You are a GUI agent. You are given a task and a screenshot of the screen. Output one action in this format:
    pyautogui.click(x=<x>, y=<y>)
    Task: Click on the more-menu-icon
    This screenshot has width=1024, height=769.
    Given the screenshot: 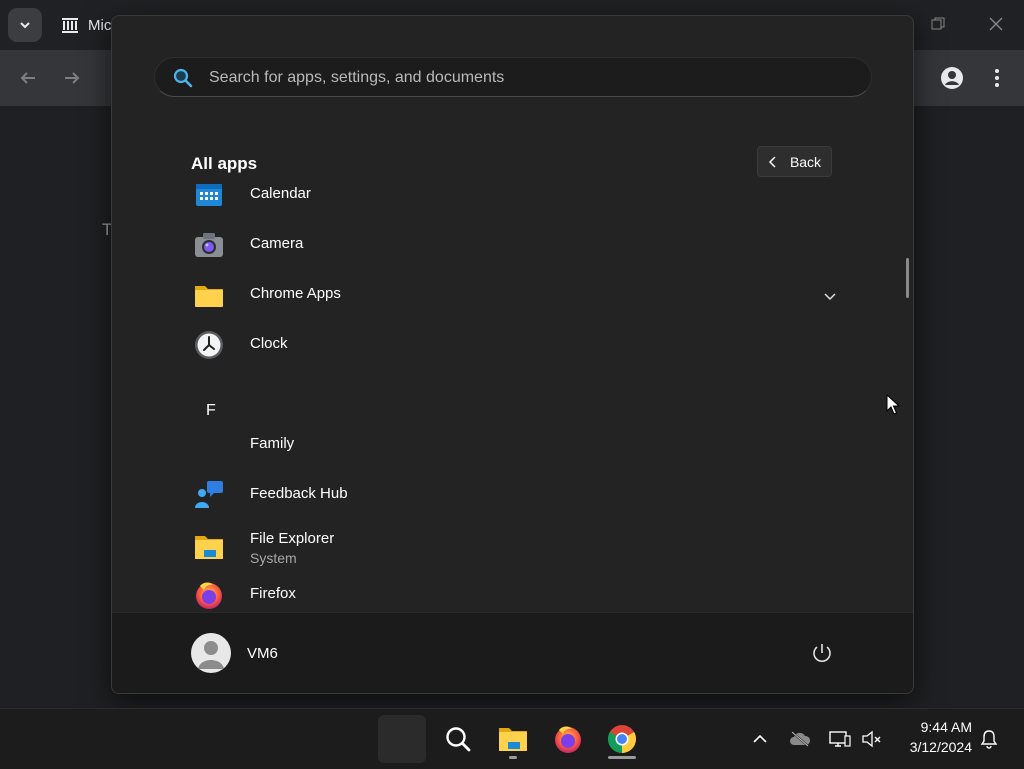 What is the action you would take?
    pyautogui.click(x=997, y=78)
    